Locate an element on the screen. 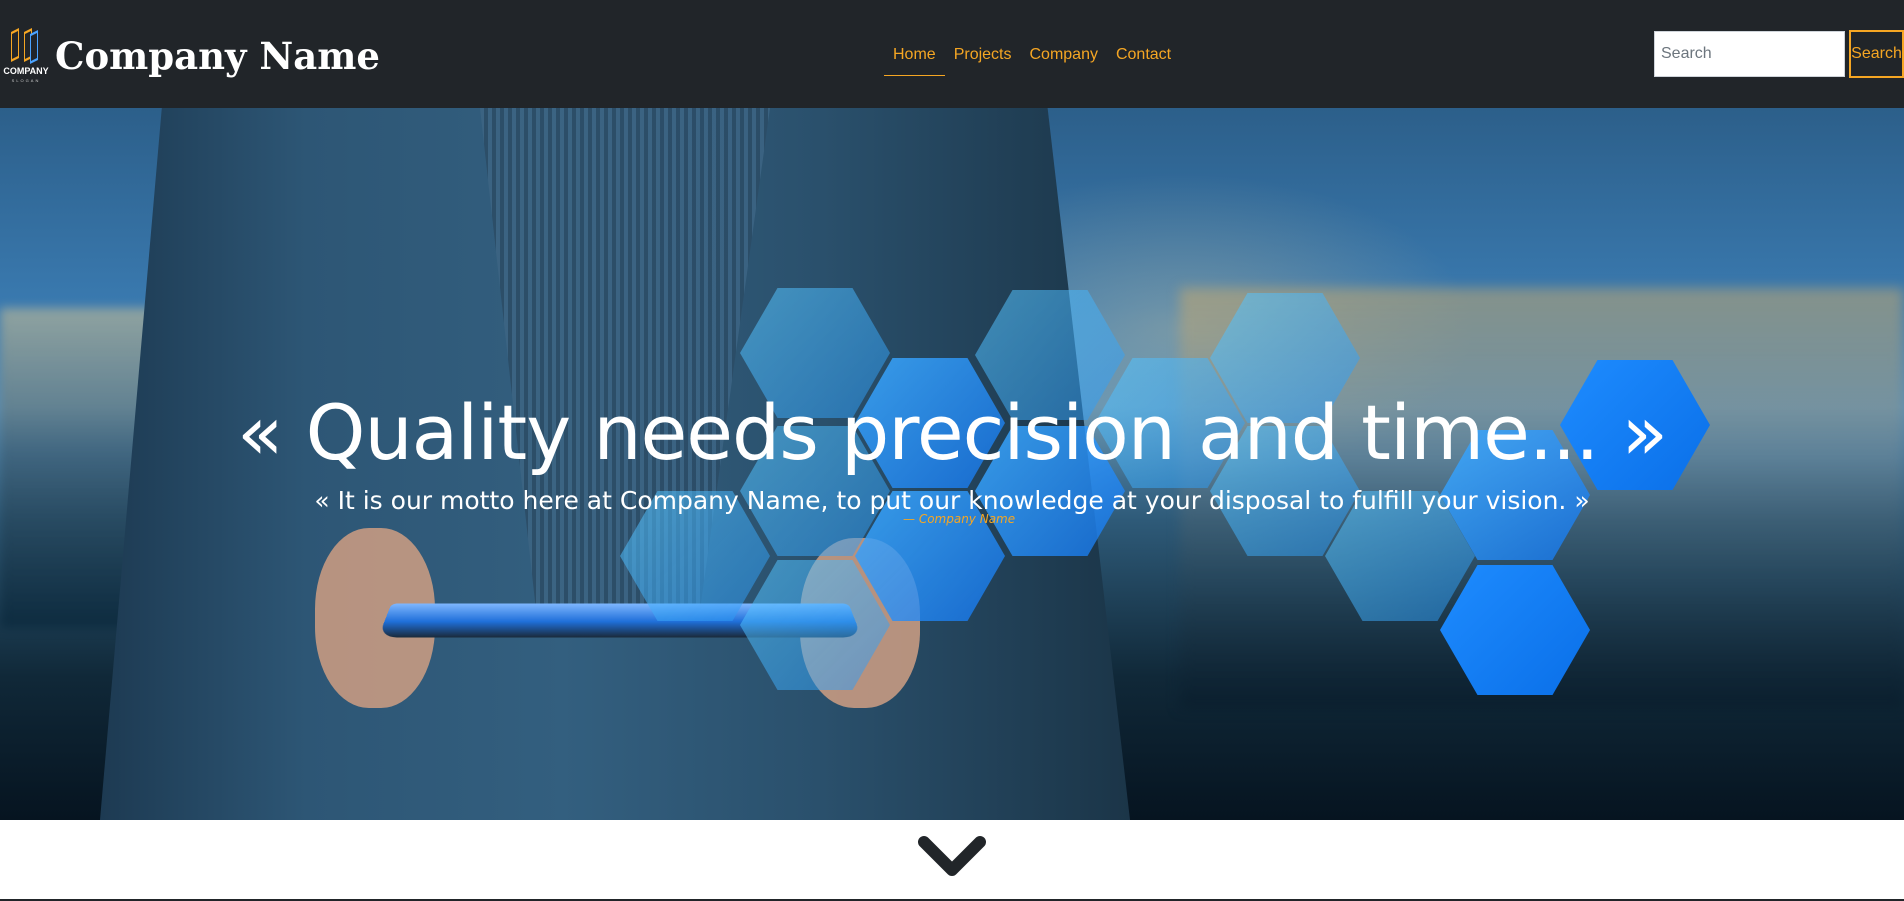 This screenshot has height=901, width=1904. hero-title: « Quality needs precision and time... » is located at coordinates (952, 432).